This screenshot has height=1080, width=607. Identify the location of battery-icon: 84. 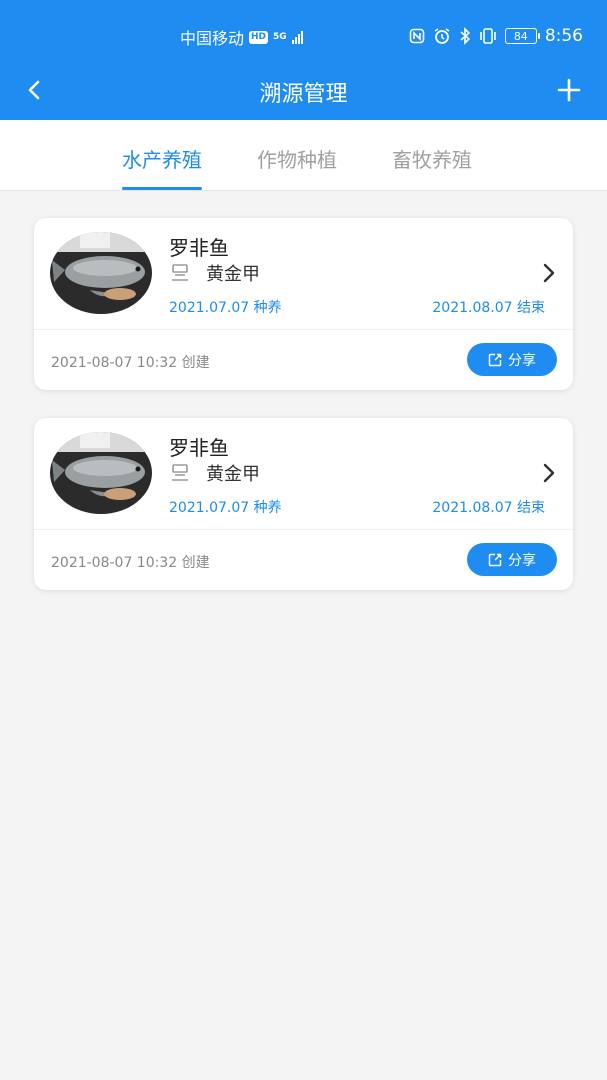
(522, 36).